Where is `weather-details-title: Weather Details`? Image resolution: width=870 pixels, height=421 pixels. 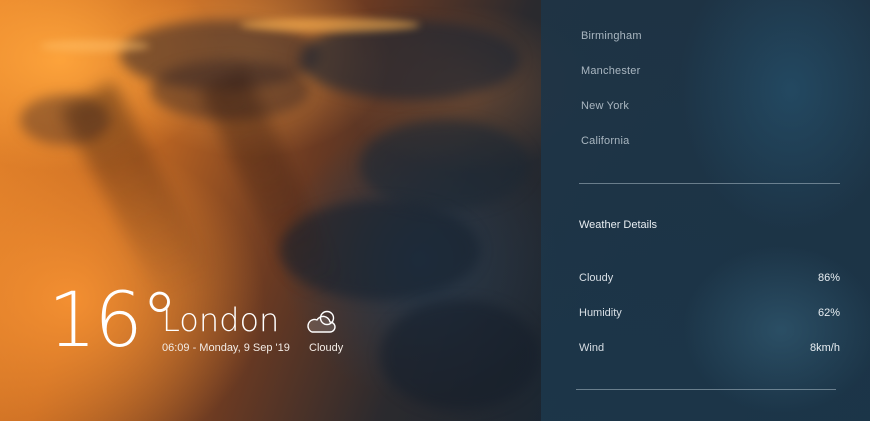 weather-details-title: Weather Details is located at coordinates (618, 225).